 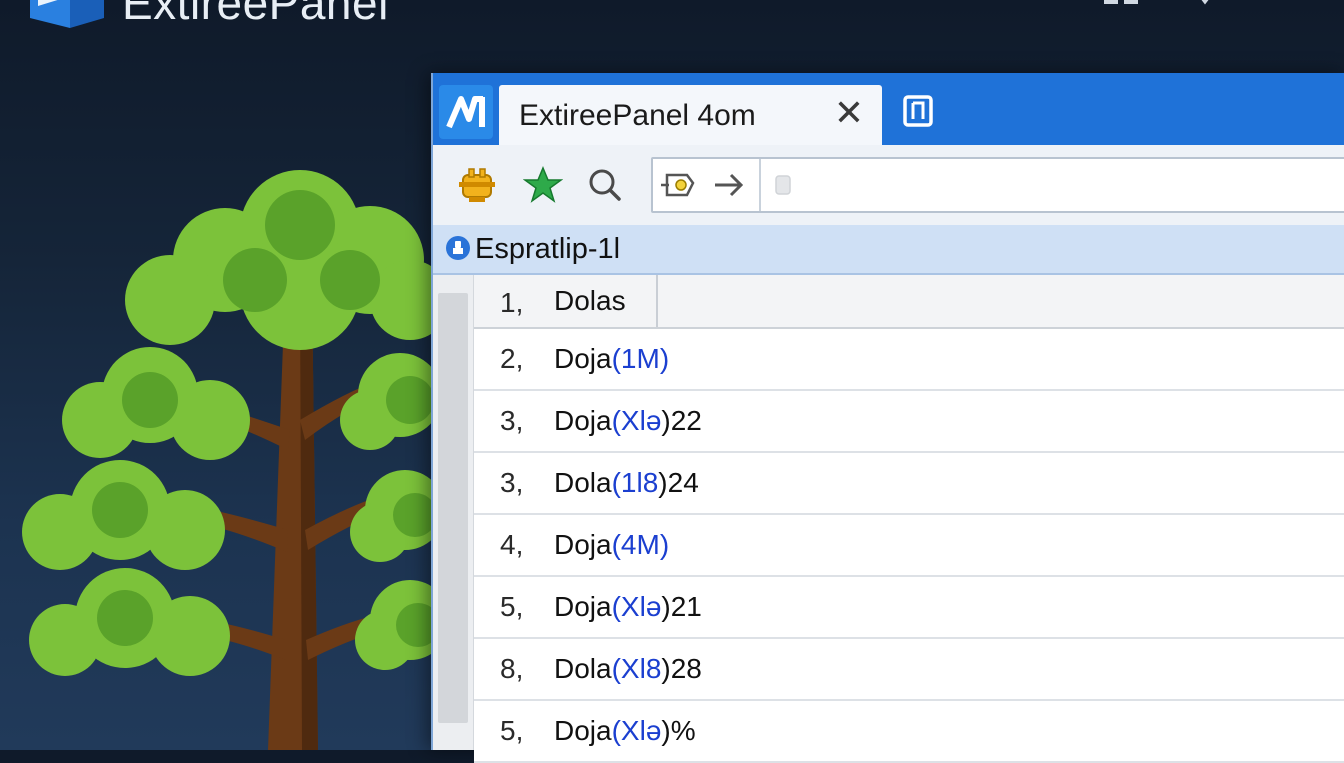 I want to click on row-name: Doja(Xlə)%, so click(x=625, y=731).